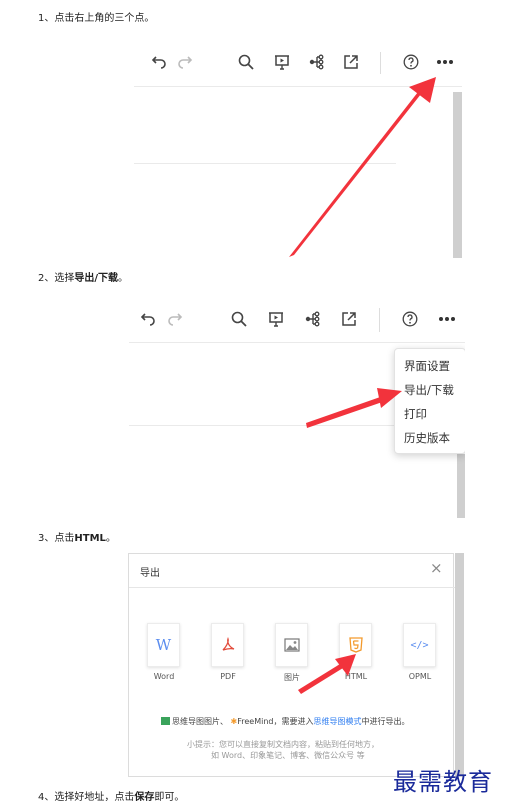 This screenshot has height=808, width=517. Describe the element at coordinates (292, 677) in the screenshot. I see `format-label-image: 图片` at that location.